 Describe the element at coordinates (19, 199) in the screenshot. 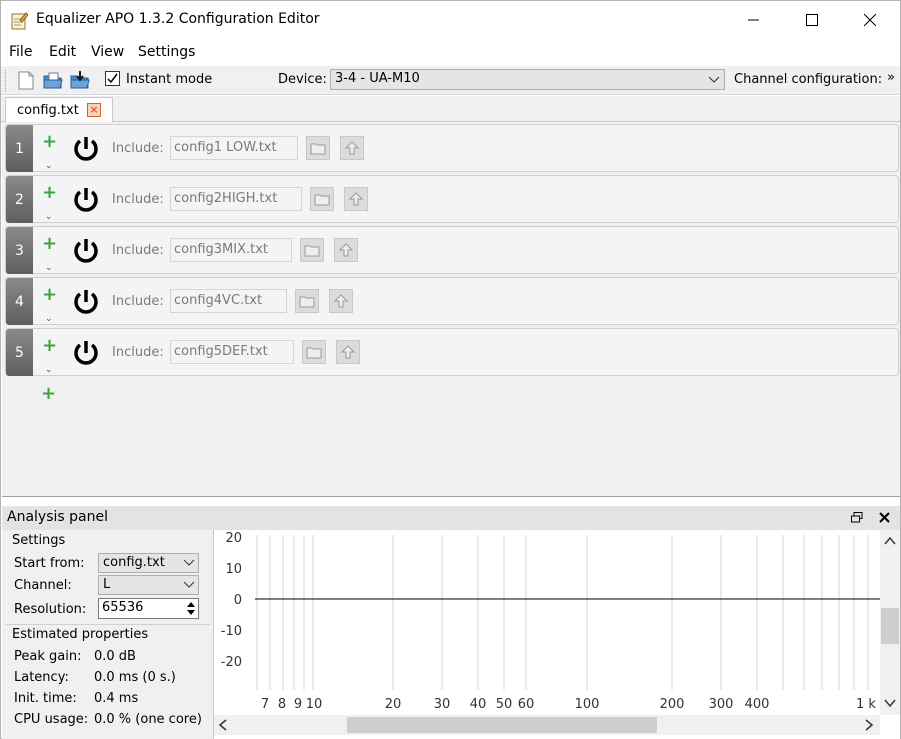

I see `row-number: 2` at that location.